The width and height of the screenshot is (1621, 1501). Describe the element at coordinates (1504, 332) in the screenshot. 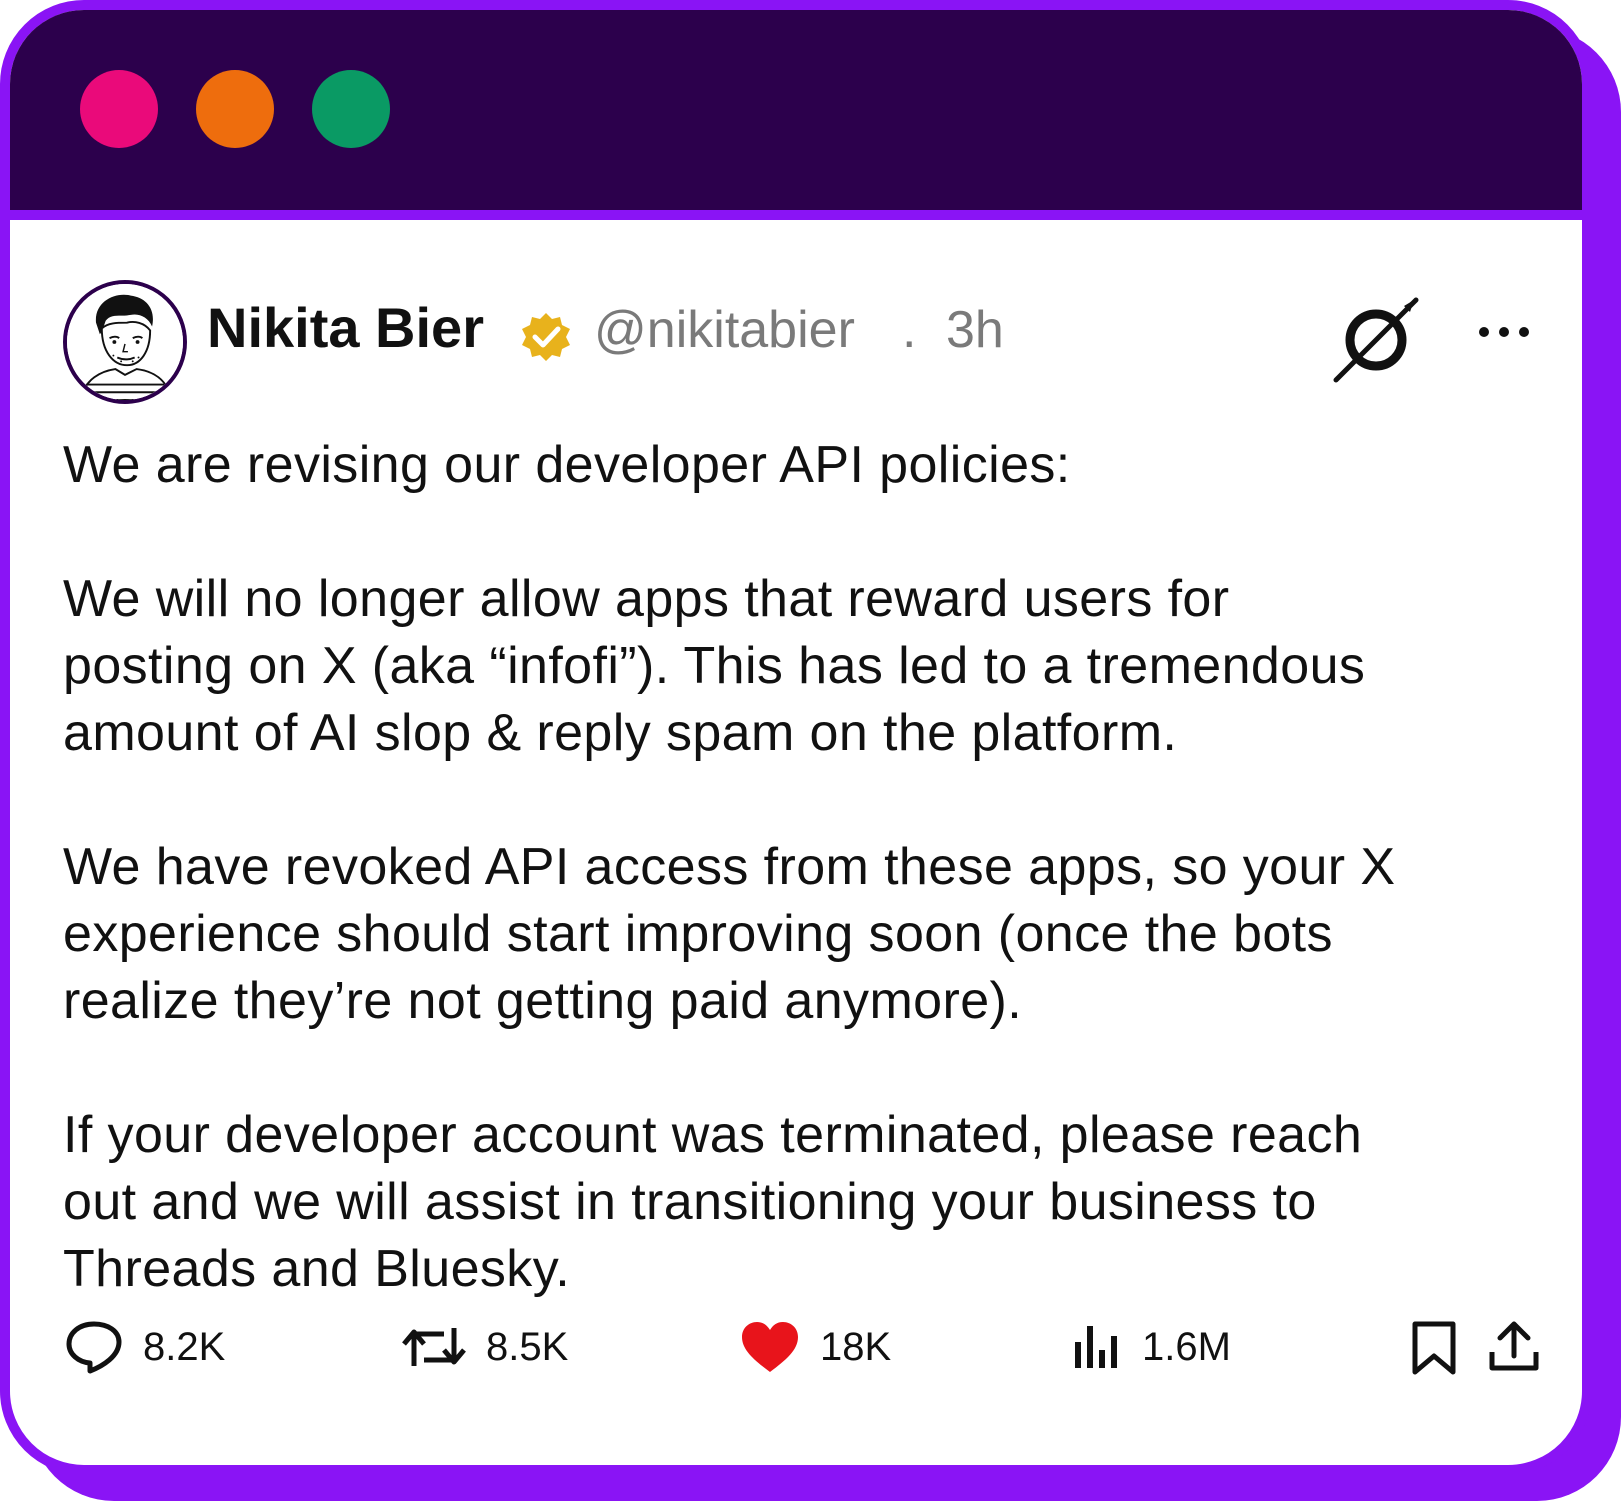

I see `more-options-icon` at that location.